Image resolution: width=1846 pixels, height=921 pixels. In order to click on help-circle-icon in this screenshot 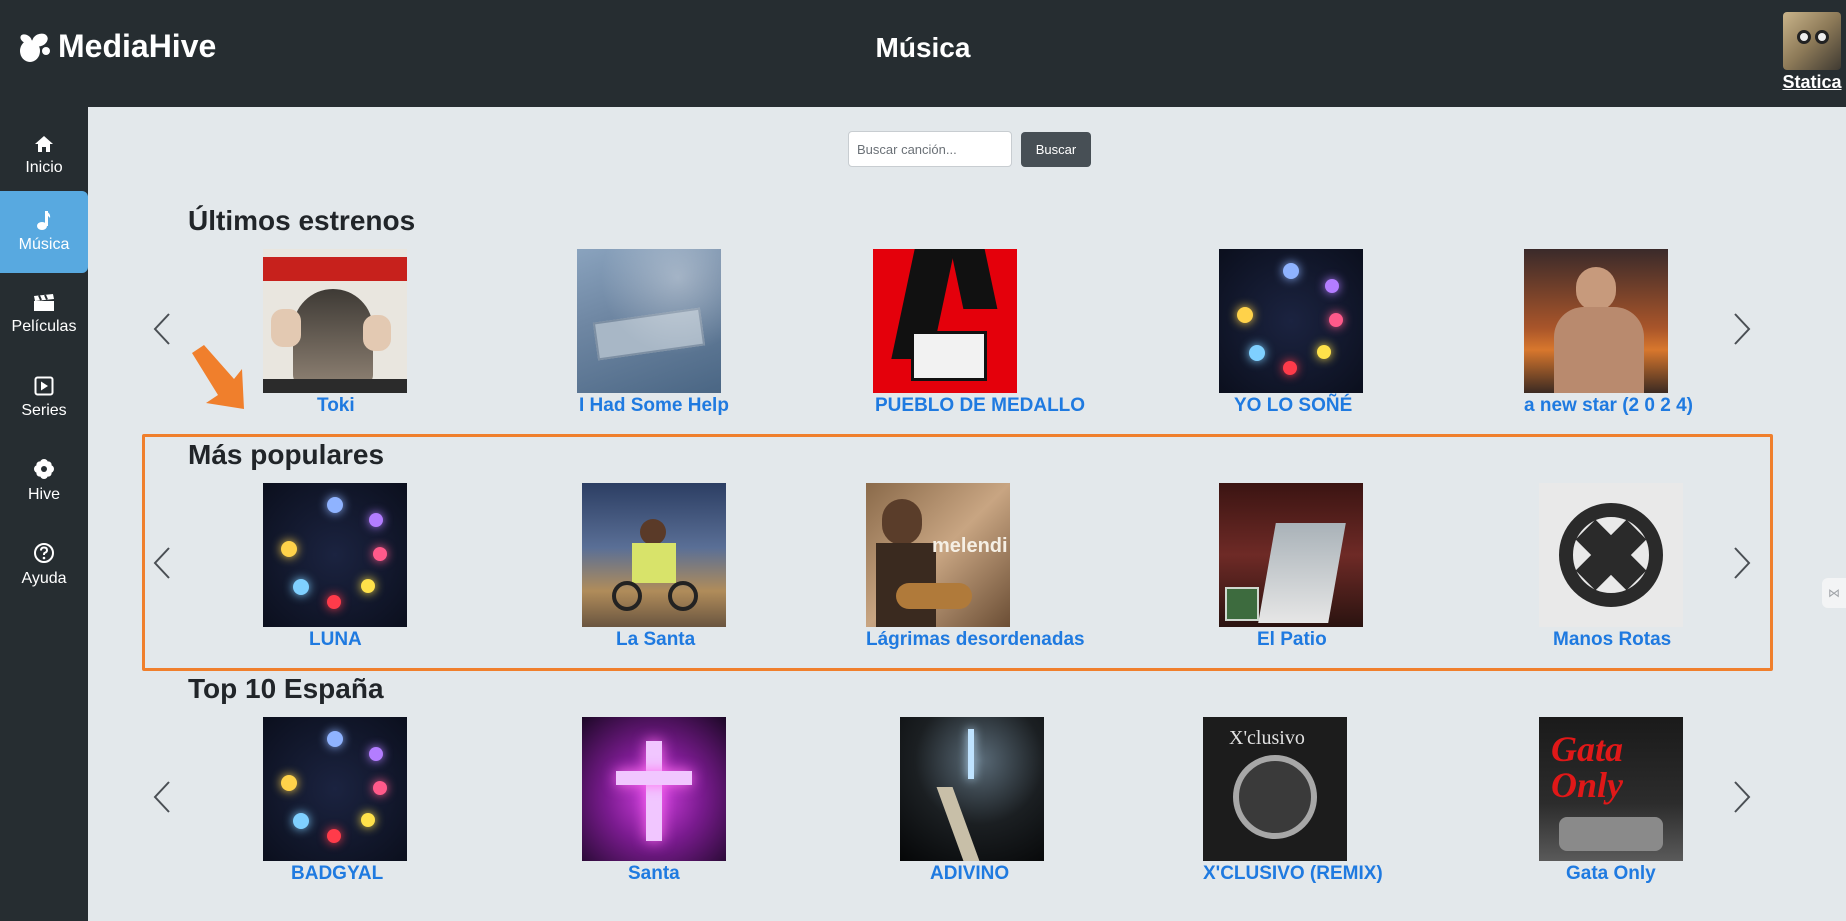, I will do `click(44, 553)`.